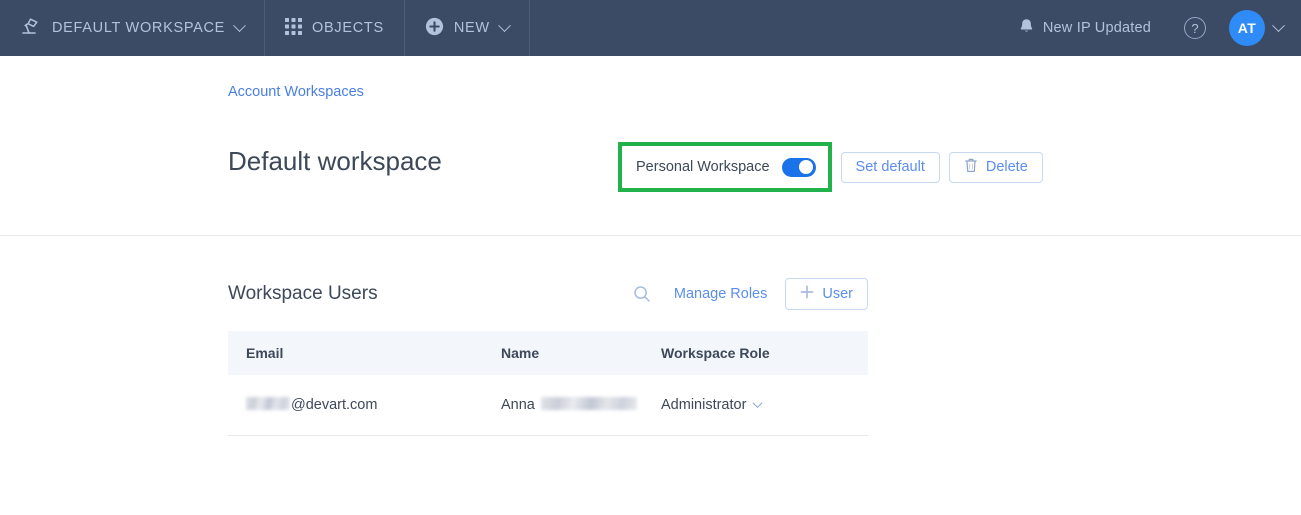 This screenshot has width=1301, height=515. Describe the element at coordinates (588, 403) in the screenshot. I see `redacted-name-suffix` at that location.